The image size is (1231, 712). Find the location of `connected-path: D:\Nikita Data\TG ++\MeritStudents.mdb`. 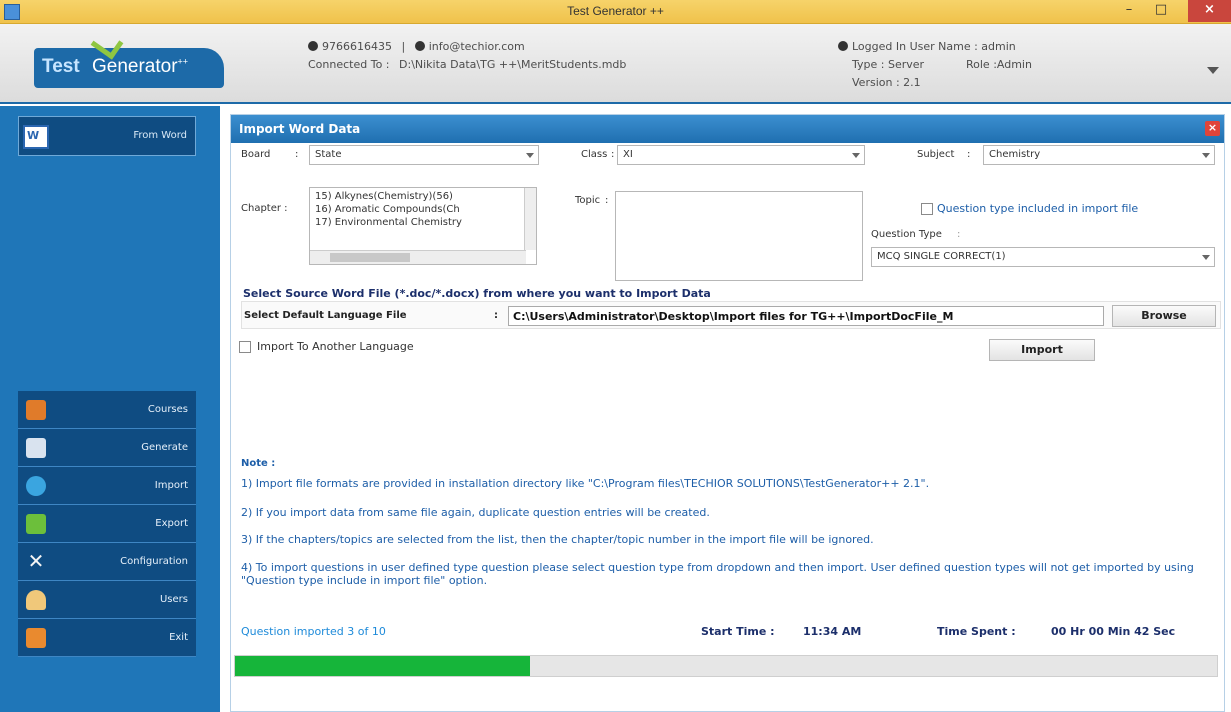

connected-path: D:\Nikita Data\TG ++\MeritStudents.mdb is located at coordinates (513, 64).